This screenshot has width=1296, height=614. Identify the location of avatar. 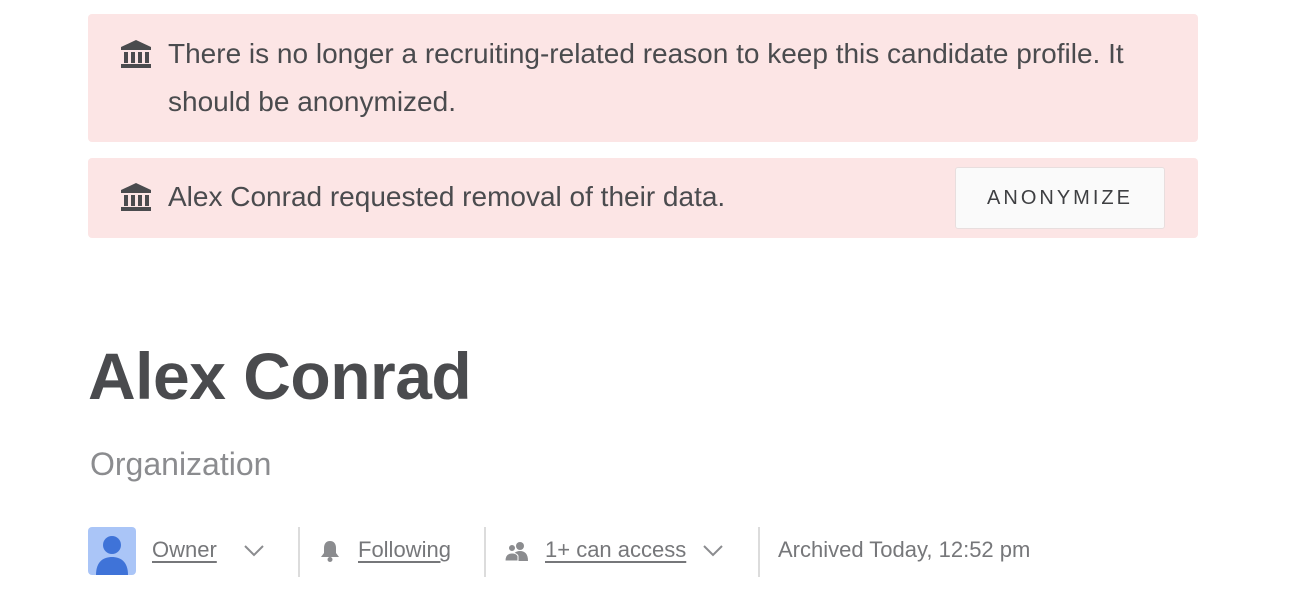
(112, 551).